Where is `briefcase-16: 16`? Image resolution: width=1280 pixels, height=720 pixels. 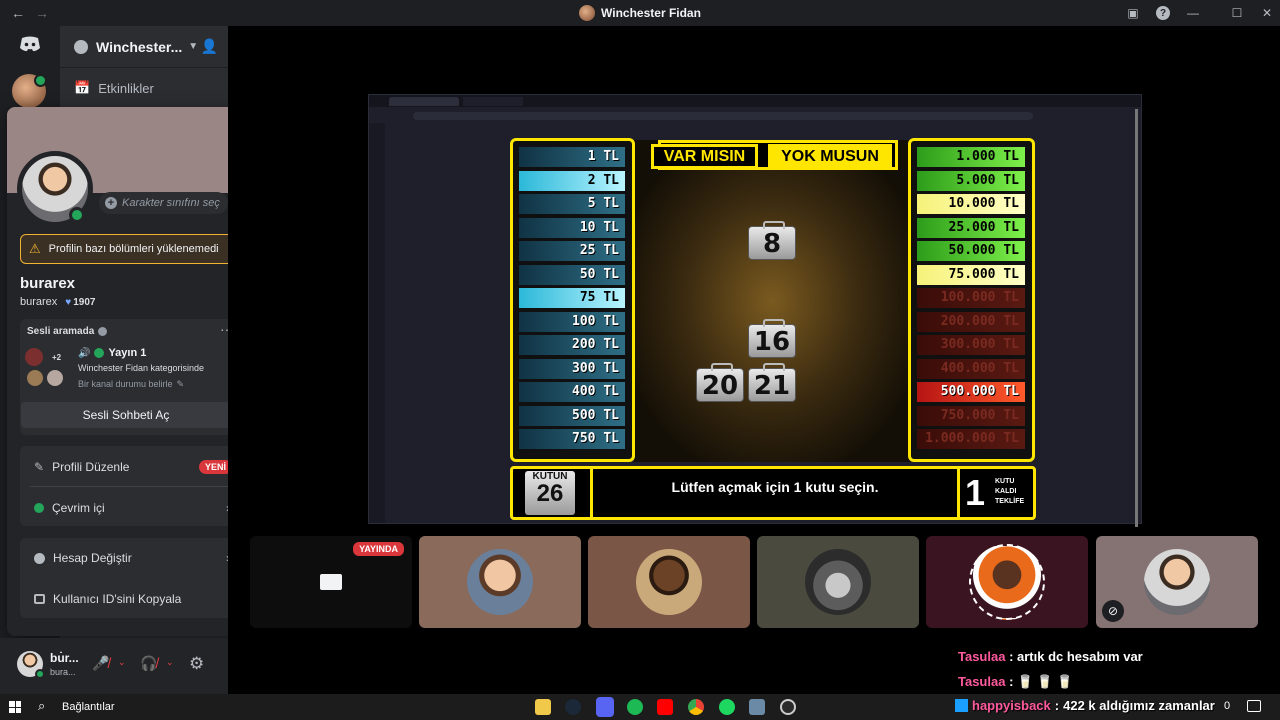 briefcase-16: 16 is located at coordinates (772, 338).